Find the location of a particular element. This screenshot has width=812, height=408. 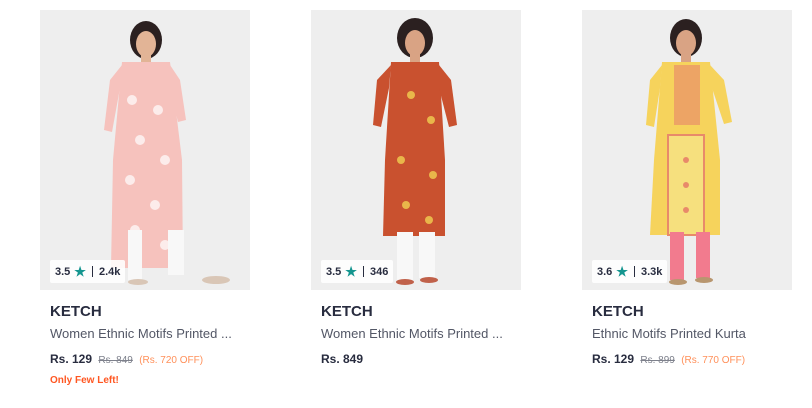

product-price: Rs. 129 Rs. 899 (Rs. 770 OFF) is located at coordinates (692, 360).